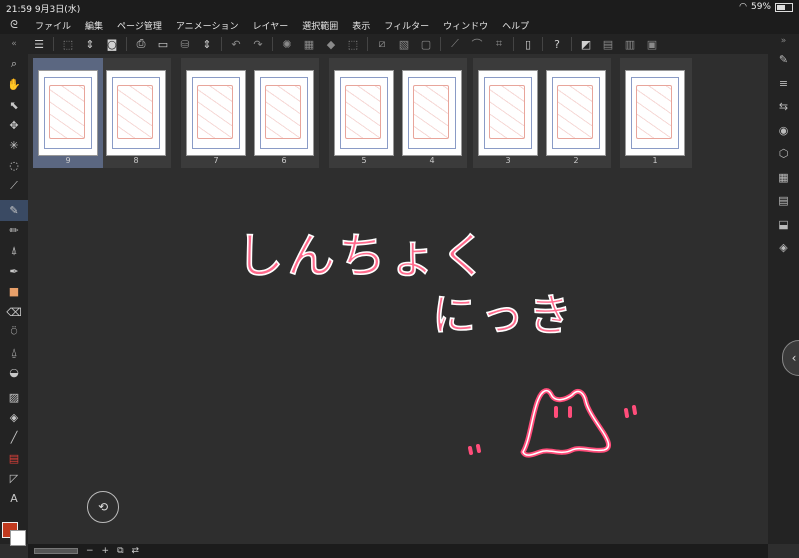 Image resolution: width=799 pixels, height=558 pixels. What do you see at coordinates (56, 551) in the screenshot?
I see `zoom-slider` at bounding box center [56, 551].